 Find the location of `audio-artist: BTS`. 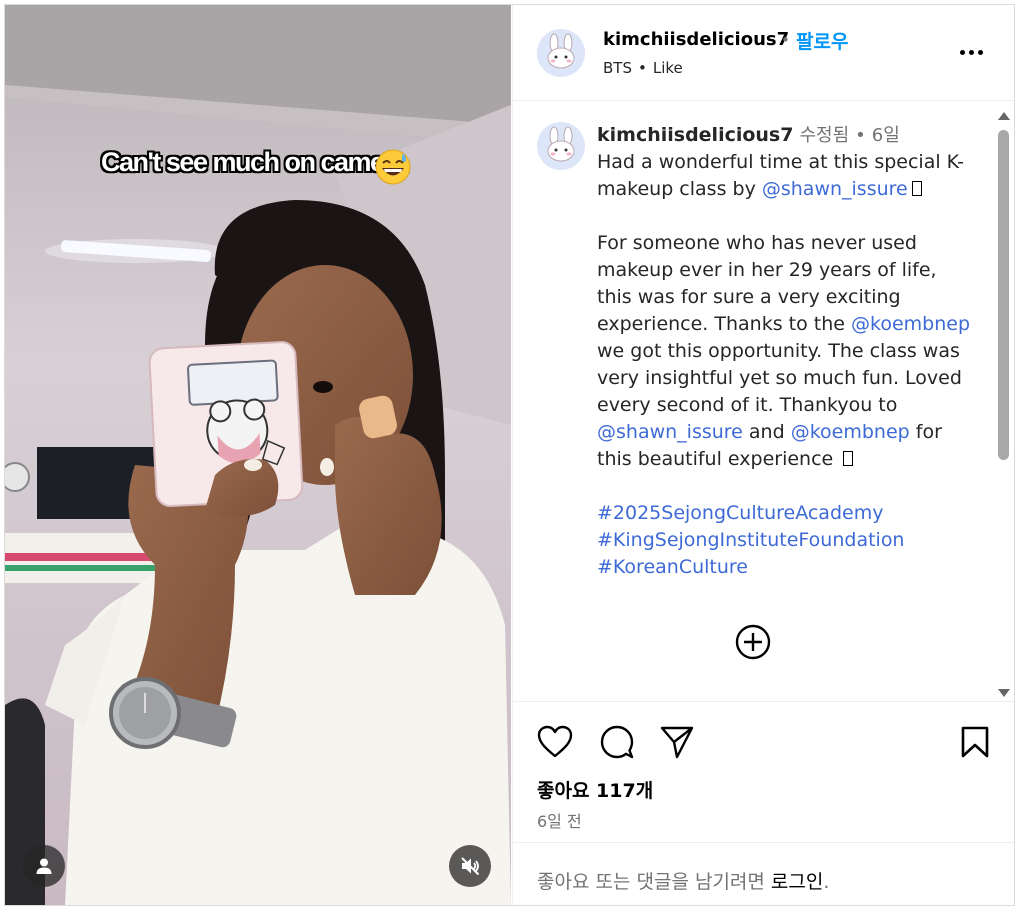

audio-artist: BTS is located at coordinates (617, 68).